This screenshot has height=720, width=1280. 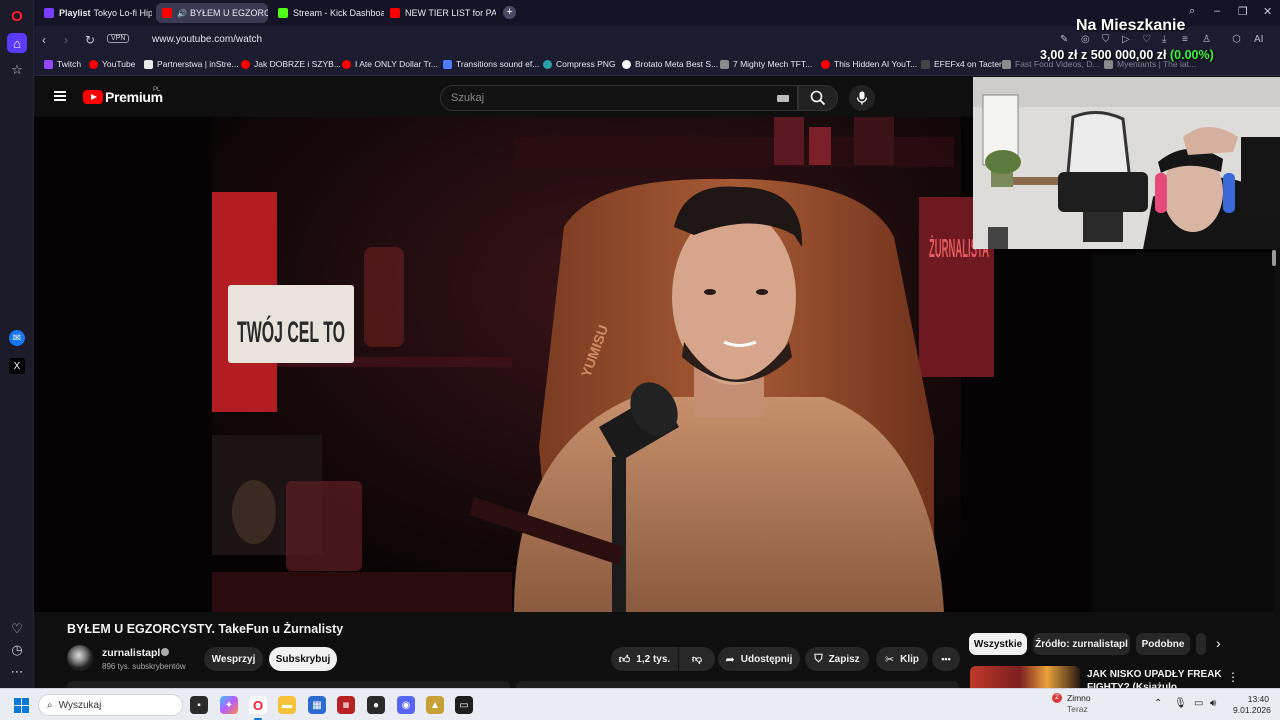 I want to click on share-button: ➦ Udostępnij, so click(x=759, y=659).